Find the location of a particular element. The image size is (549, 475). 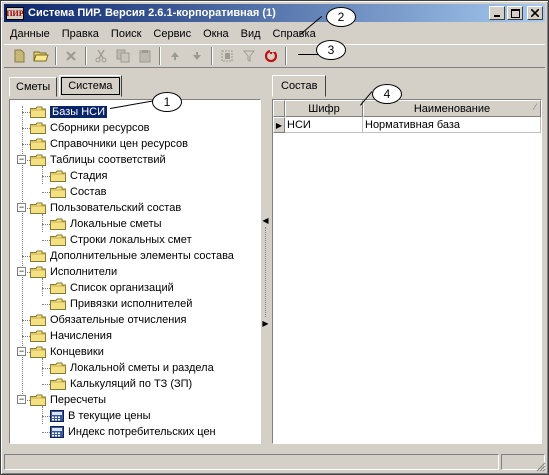

move-up-button is located at coordinates (175, 56).